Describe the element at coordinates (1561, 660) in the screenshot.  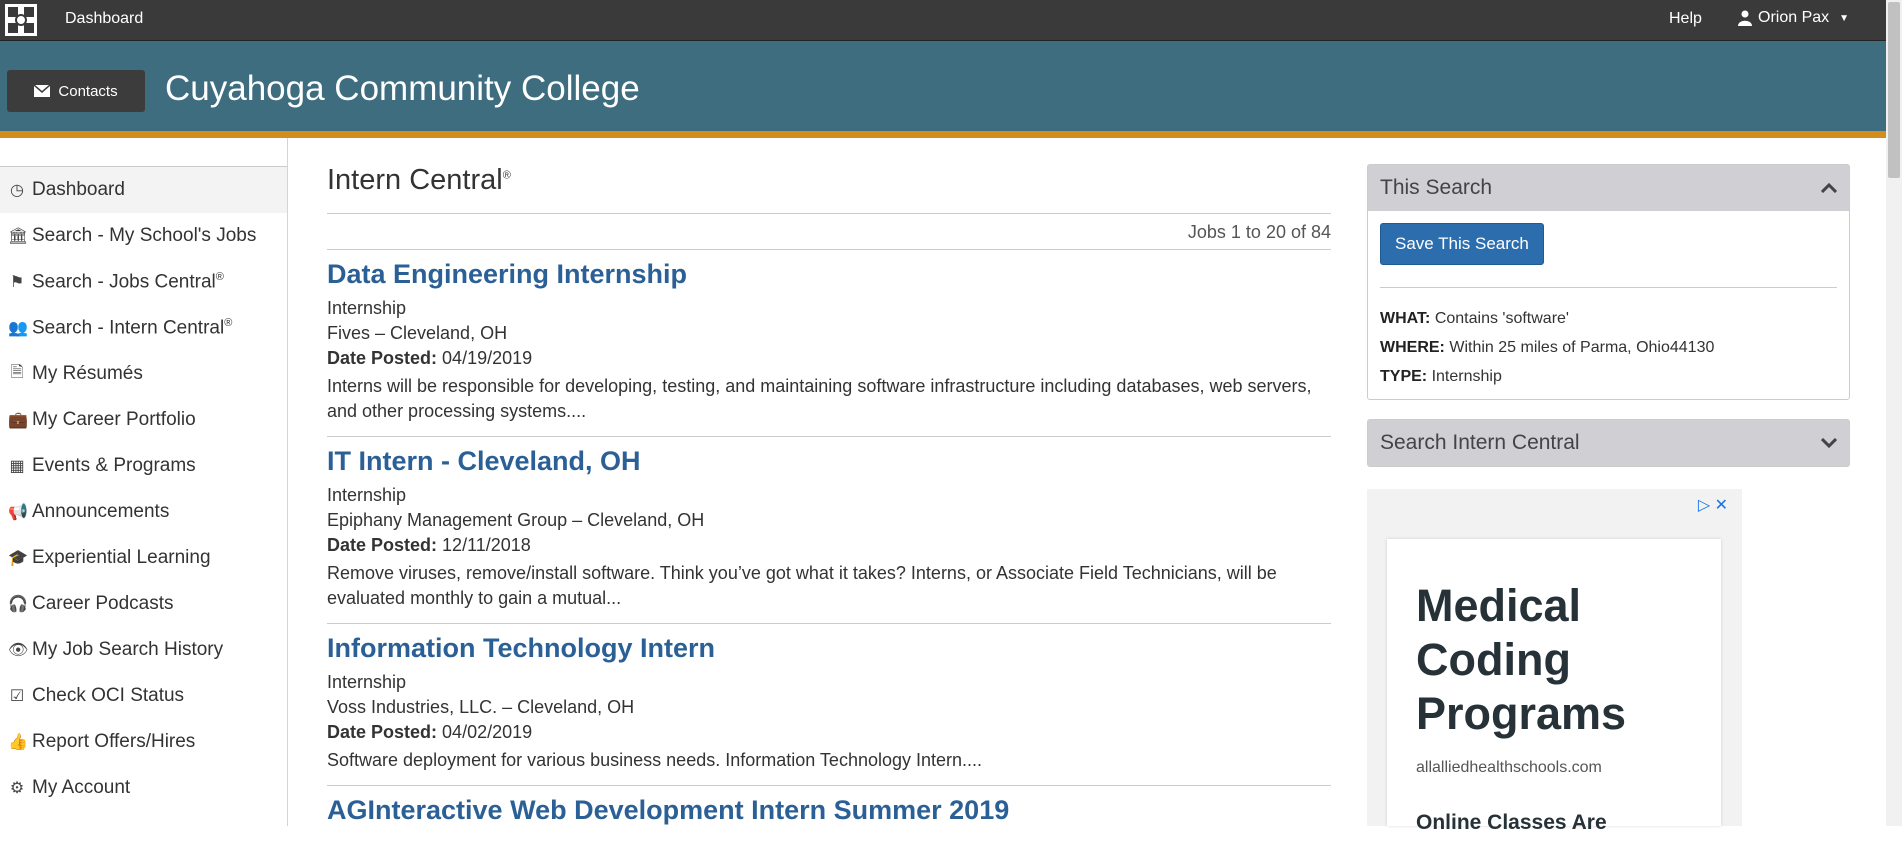
I see `ad-headline: Medical Coding Programs` at that location.